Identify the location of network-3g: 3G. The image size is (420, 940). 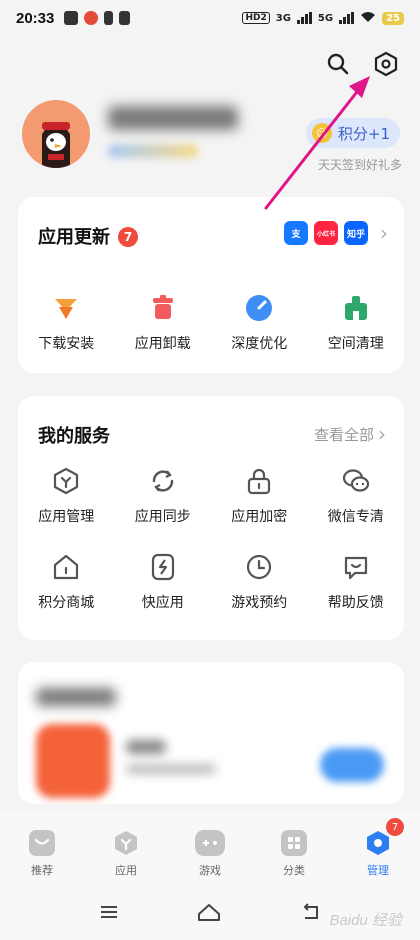
(283, 18).